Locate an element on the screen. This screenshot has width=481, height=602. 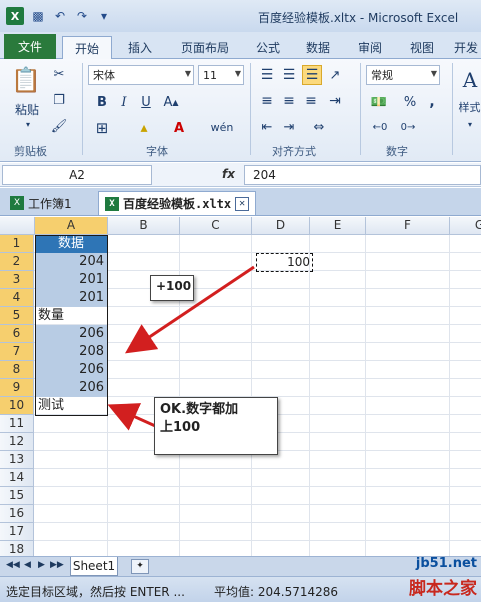
merge-center-icon: ⇔ is located at coordinates (319, 127).